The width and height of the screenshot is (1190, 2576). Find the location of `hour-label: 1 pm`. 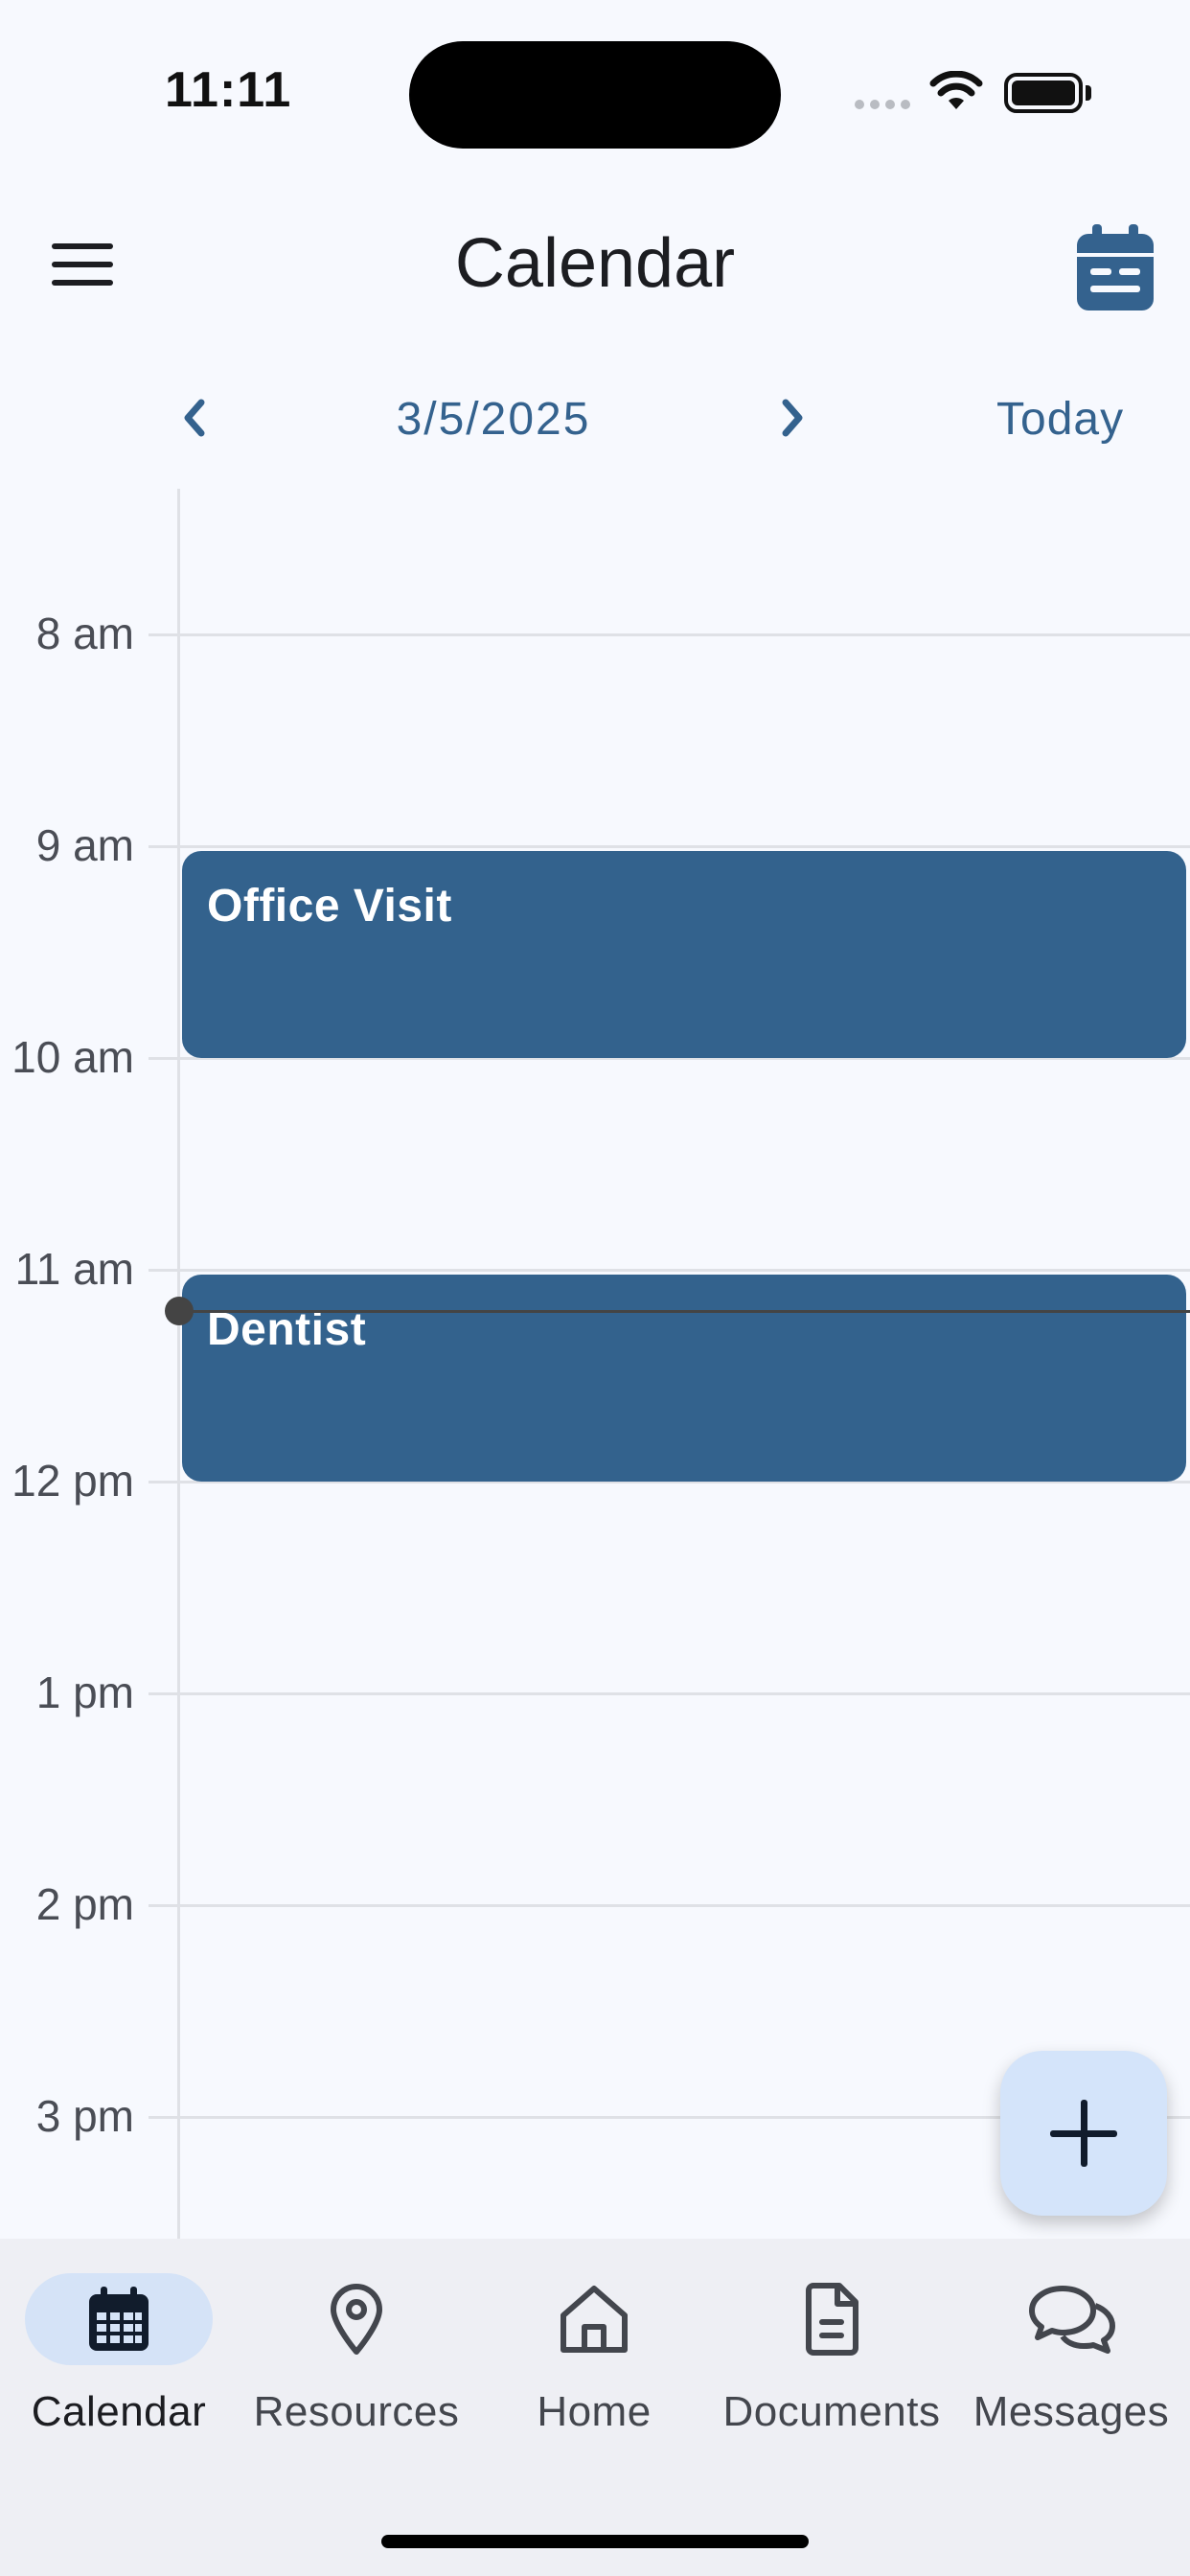

hour-label: 1 pm is located at coordinates (85, 1692).